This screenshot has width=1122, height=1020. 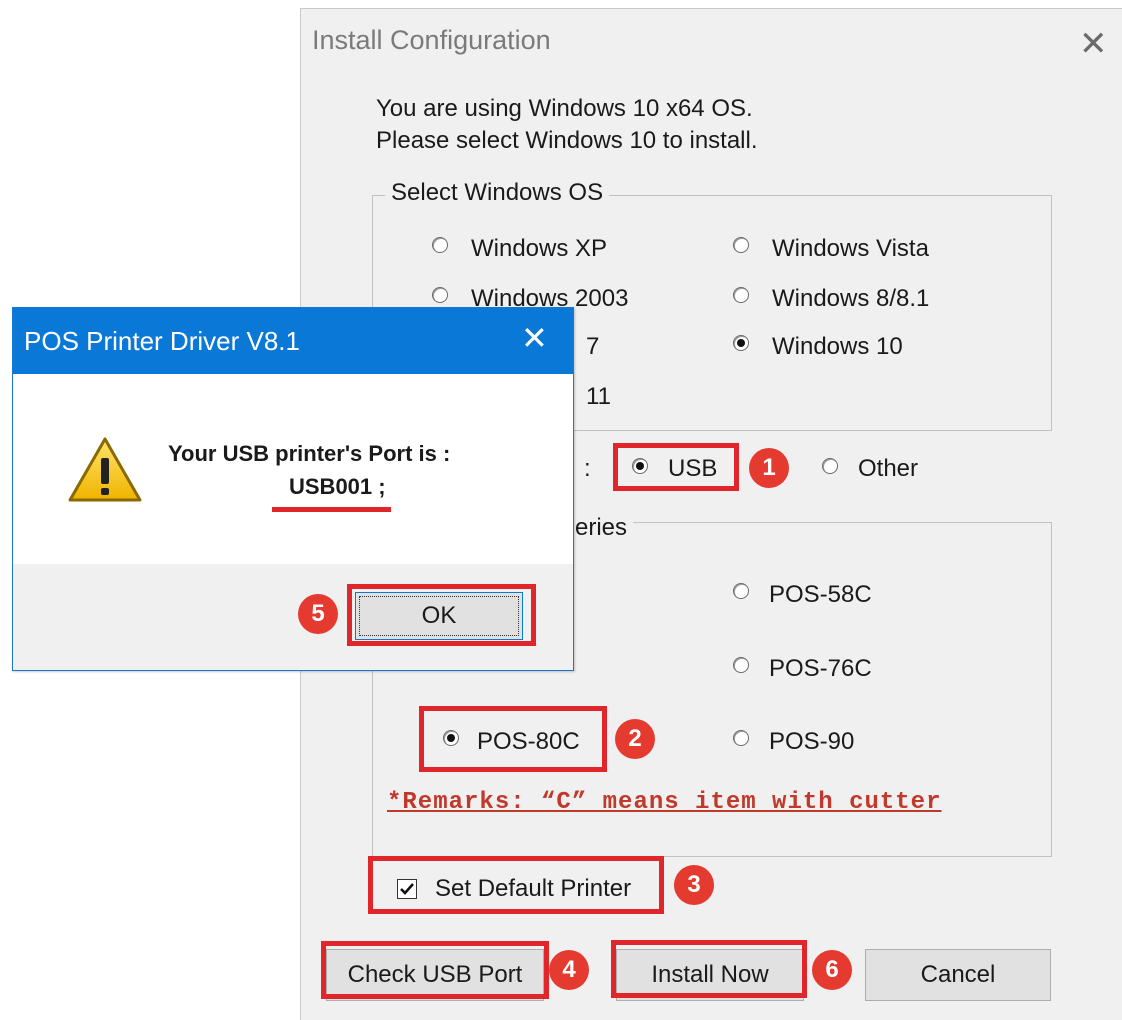 I want to click on label-windows-7: 7, so click(x=593, y=346).